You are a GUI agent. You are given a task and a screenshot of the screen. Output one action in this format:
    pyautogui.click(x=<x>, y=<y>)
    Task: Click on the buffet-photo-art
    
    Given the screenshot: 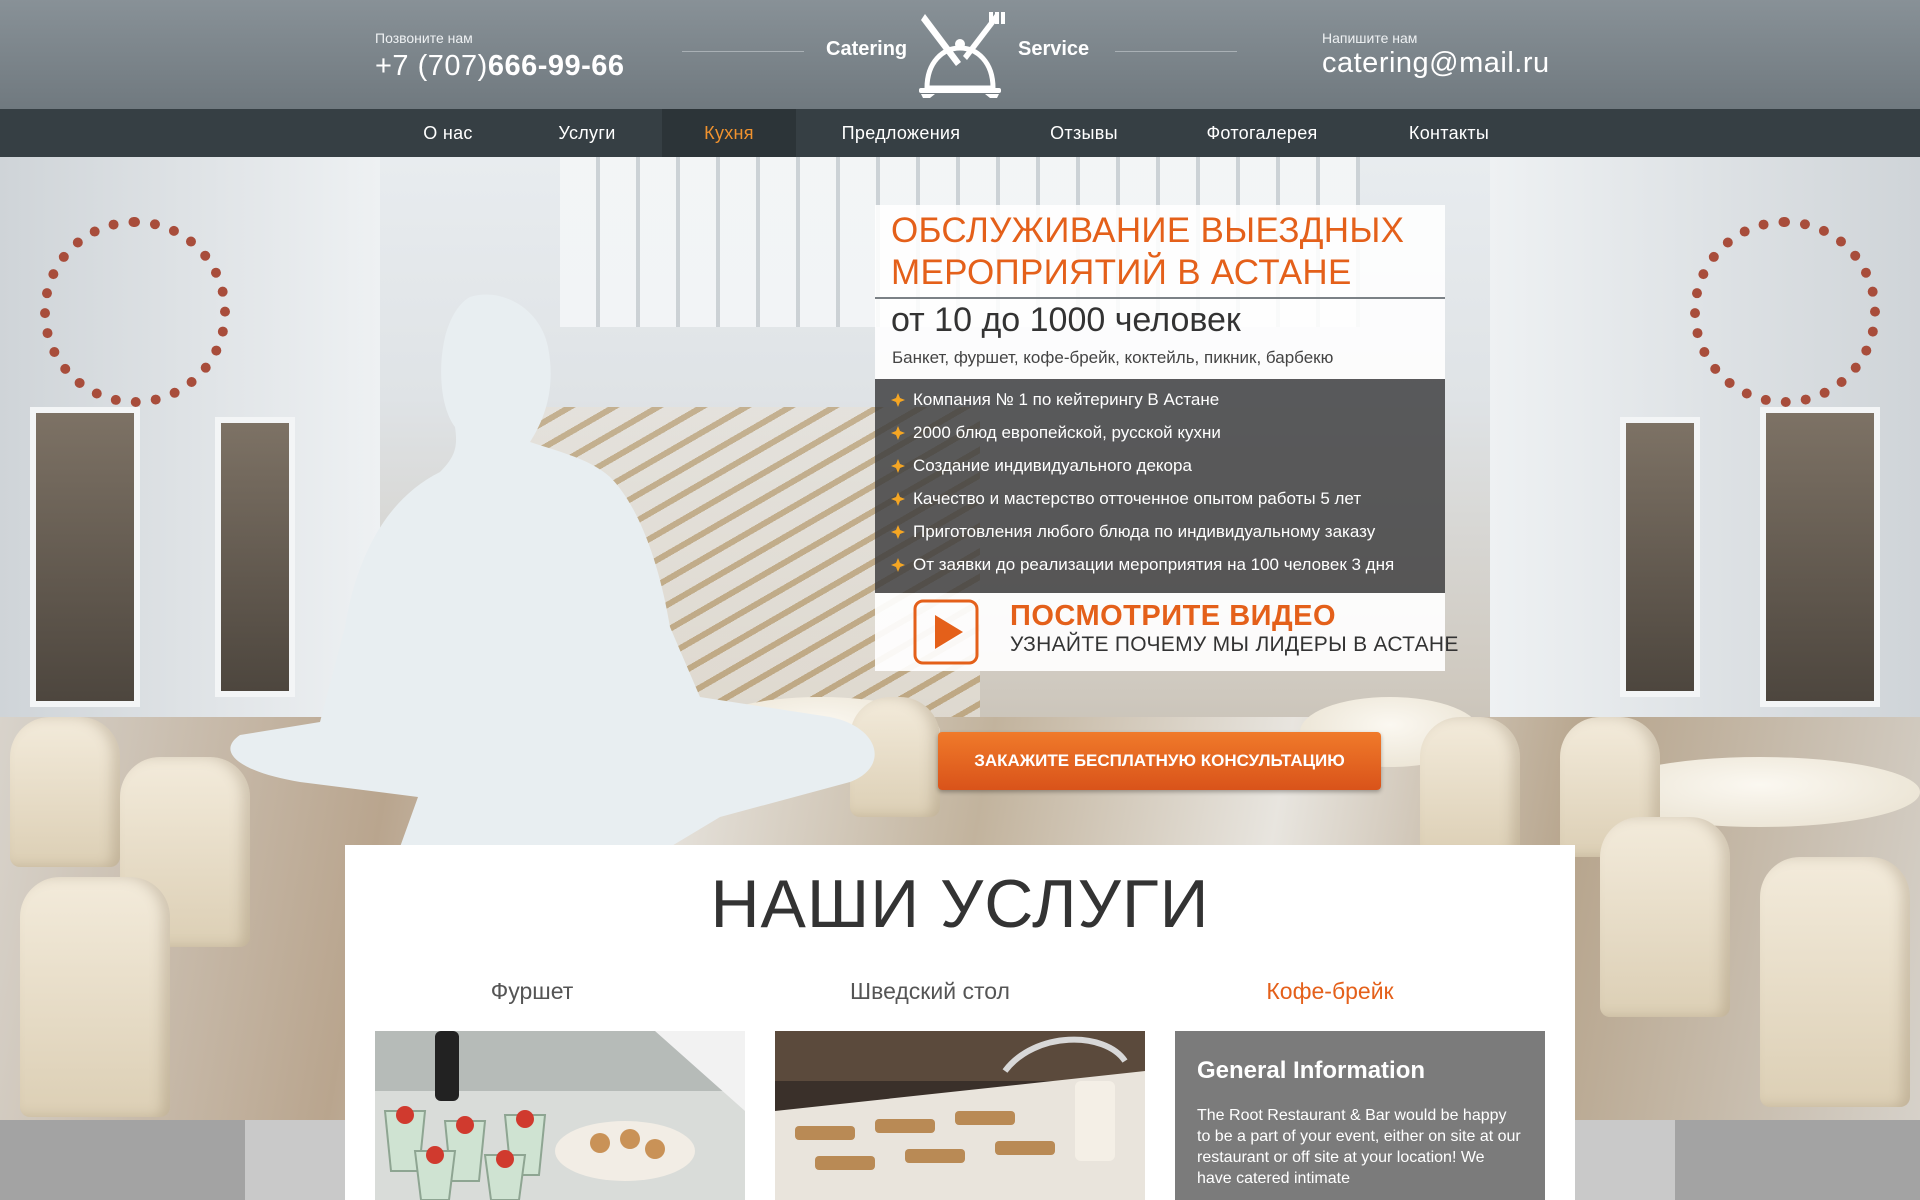 What is the action you would take?
    pyautogui.click(x=560, y=1115)
    